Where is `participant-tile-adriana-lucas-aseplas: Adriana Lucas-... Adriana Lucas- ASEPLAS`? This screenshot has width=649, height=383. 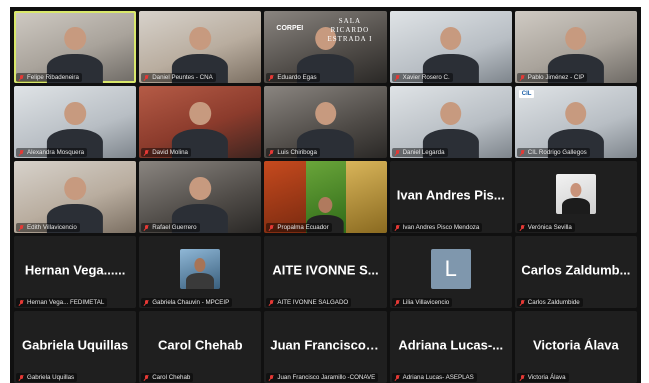 participant-tile-adriana-lucas-aseplas: Adriana Lucas-... Adriana Lucas- ASEPLAS is located at coordinates (450, 347).